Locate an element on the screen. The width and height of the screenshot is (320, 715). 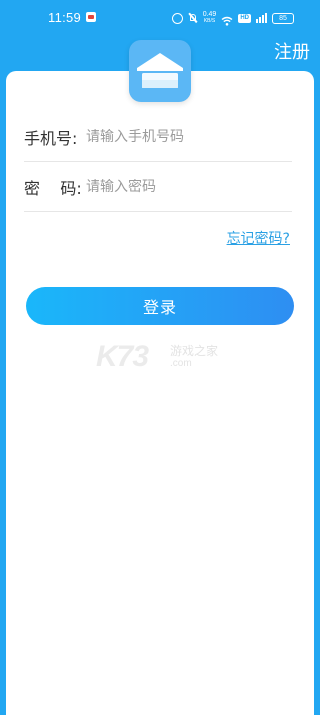
signal-icon is located at coordinates (261, 18).